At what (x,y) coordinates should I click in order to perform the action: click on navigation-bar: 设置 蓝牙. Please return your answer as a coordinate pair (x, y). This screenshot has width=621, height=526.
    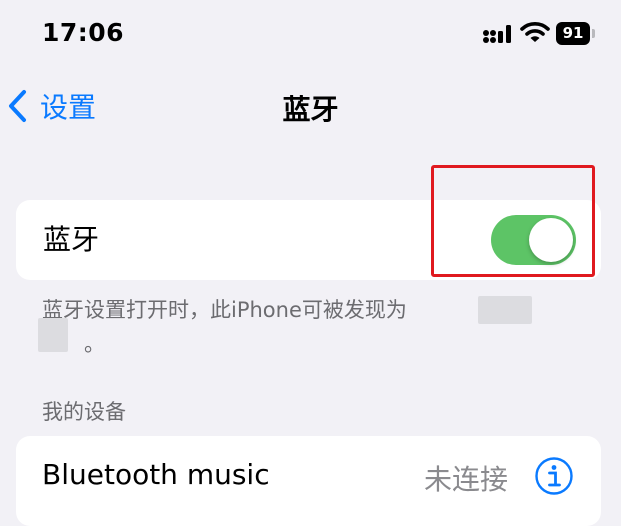
    Looking at the image, I should click on (310, 106).